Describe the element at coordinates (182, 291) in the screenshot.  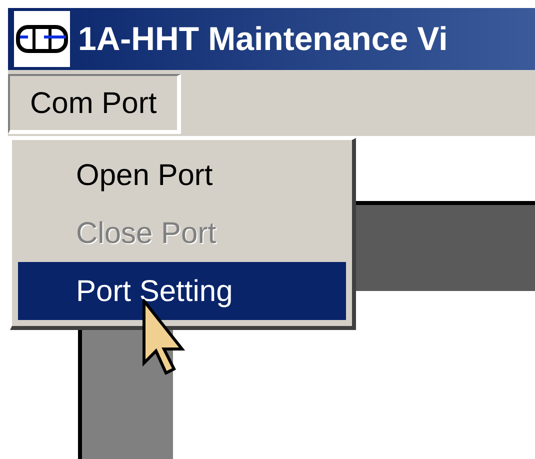
I see `menu-option: Port Setting` at that location.